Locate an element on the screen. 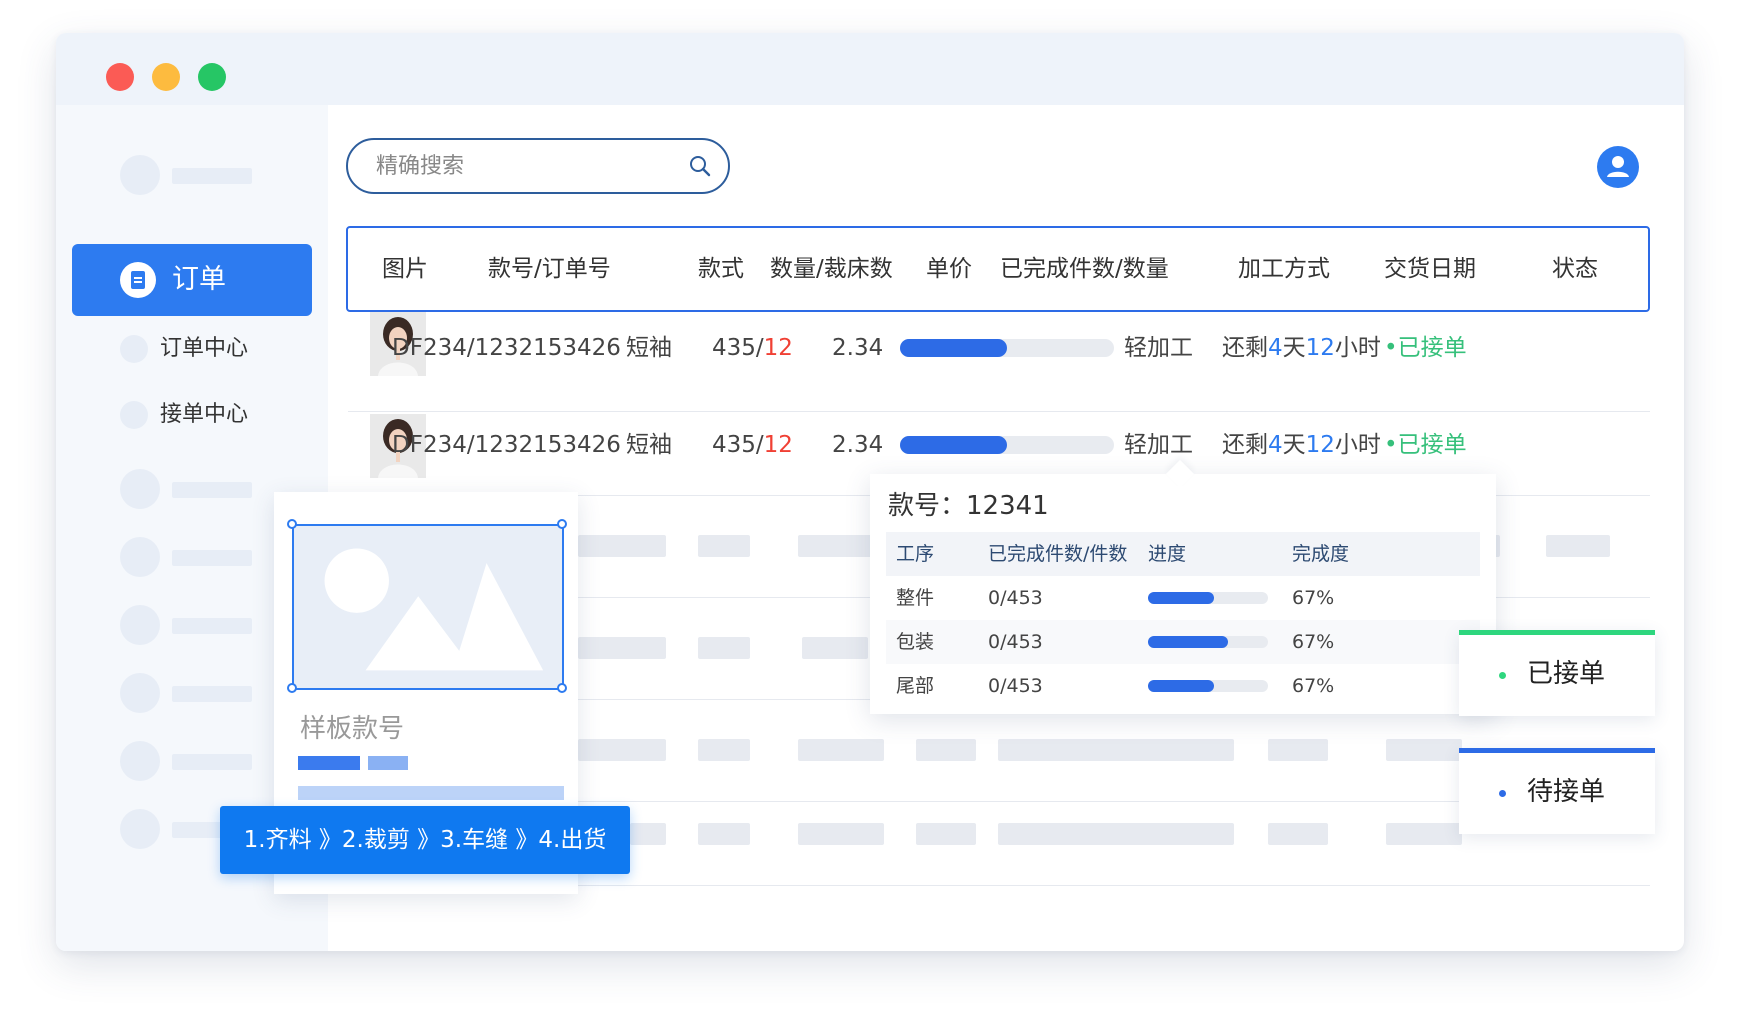 The image size is (1740, 1028). column-header-done: 已完成件数/件数 is located at coordinates (1058, 554).